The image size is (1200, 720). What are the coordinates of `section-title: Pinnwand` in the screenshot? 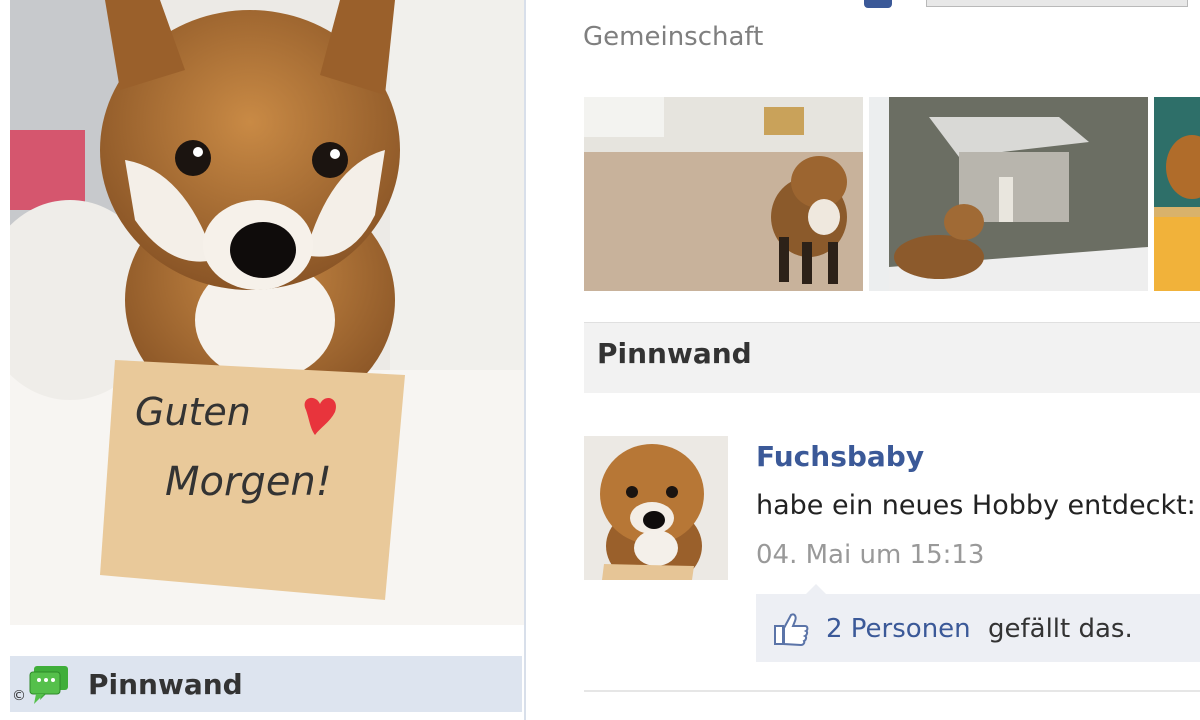 It's located at (674, 353).